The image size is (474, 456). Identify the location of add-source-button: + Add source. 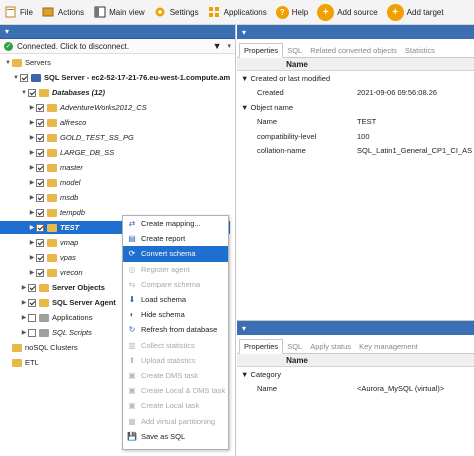
(347, 12).